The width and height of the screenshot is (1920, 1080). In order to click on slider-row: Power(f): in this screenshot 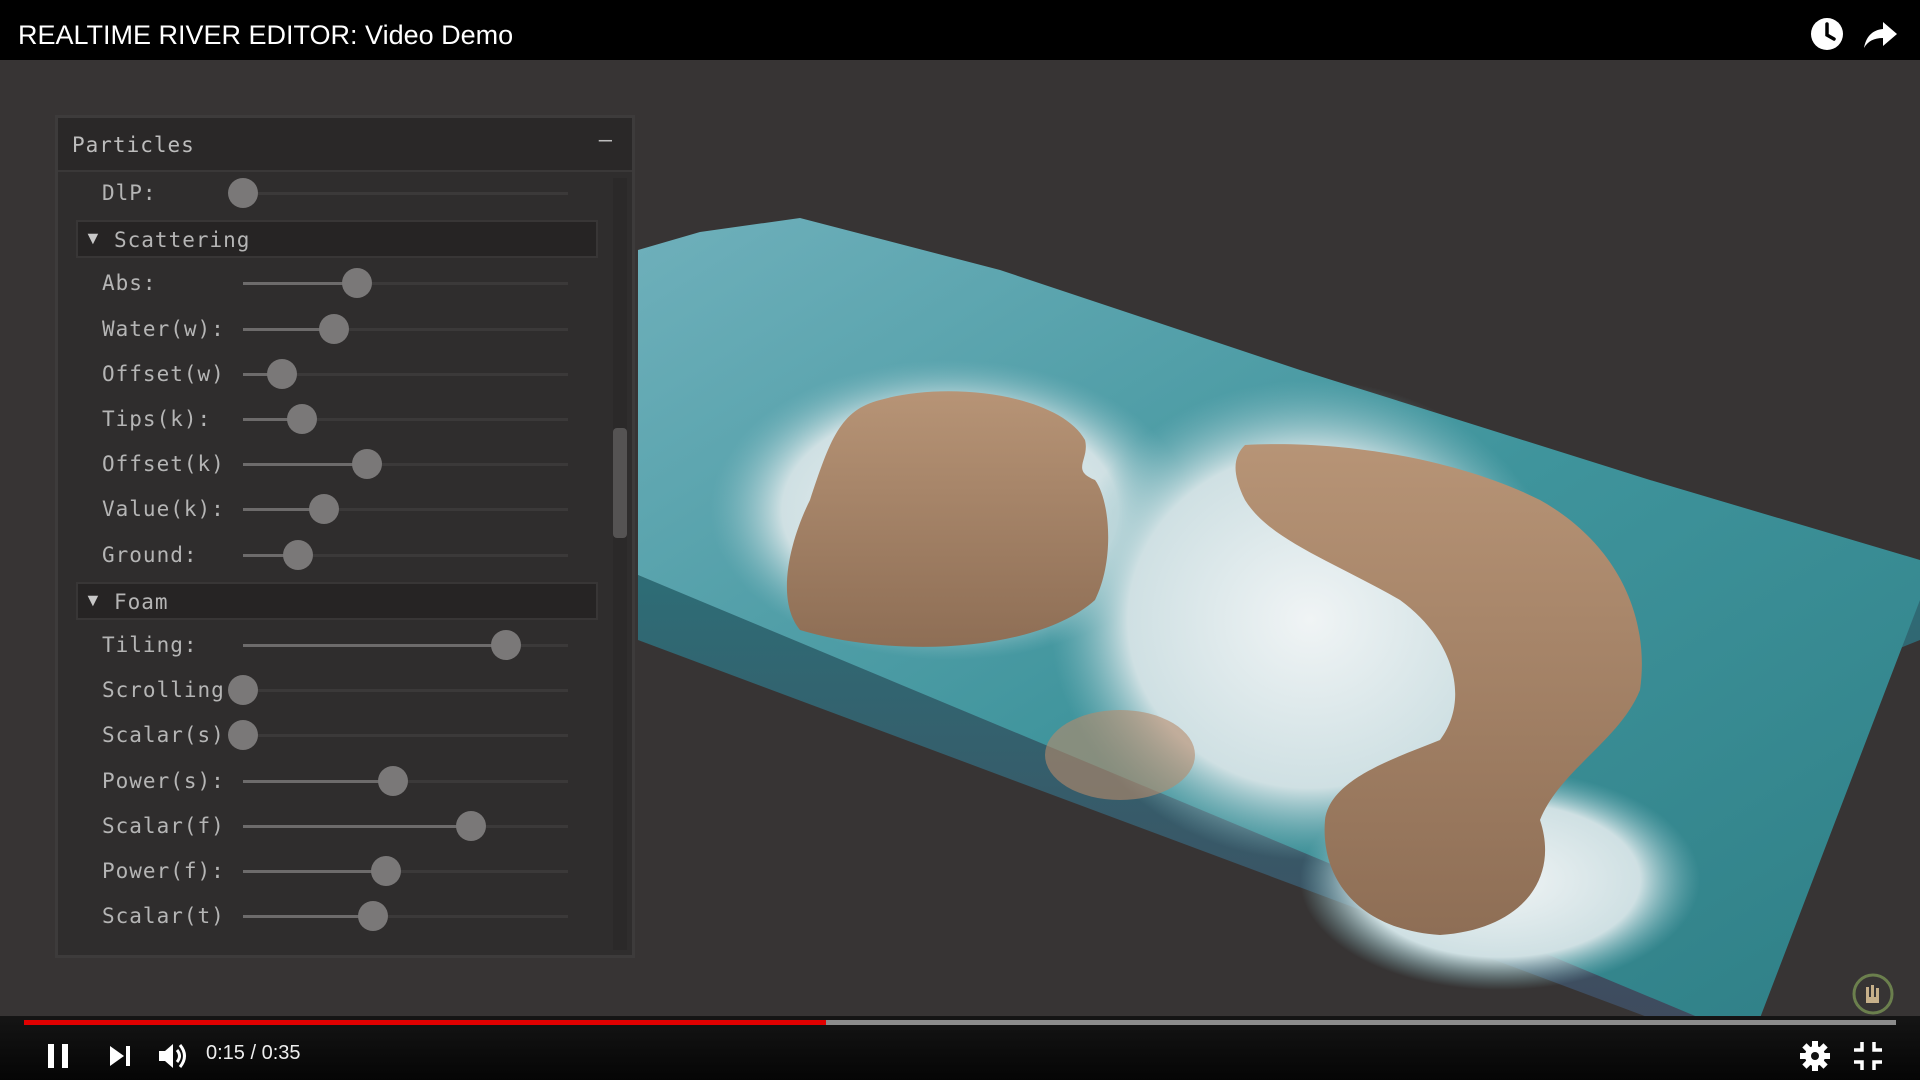, I will do `click(338, 871)`.